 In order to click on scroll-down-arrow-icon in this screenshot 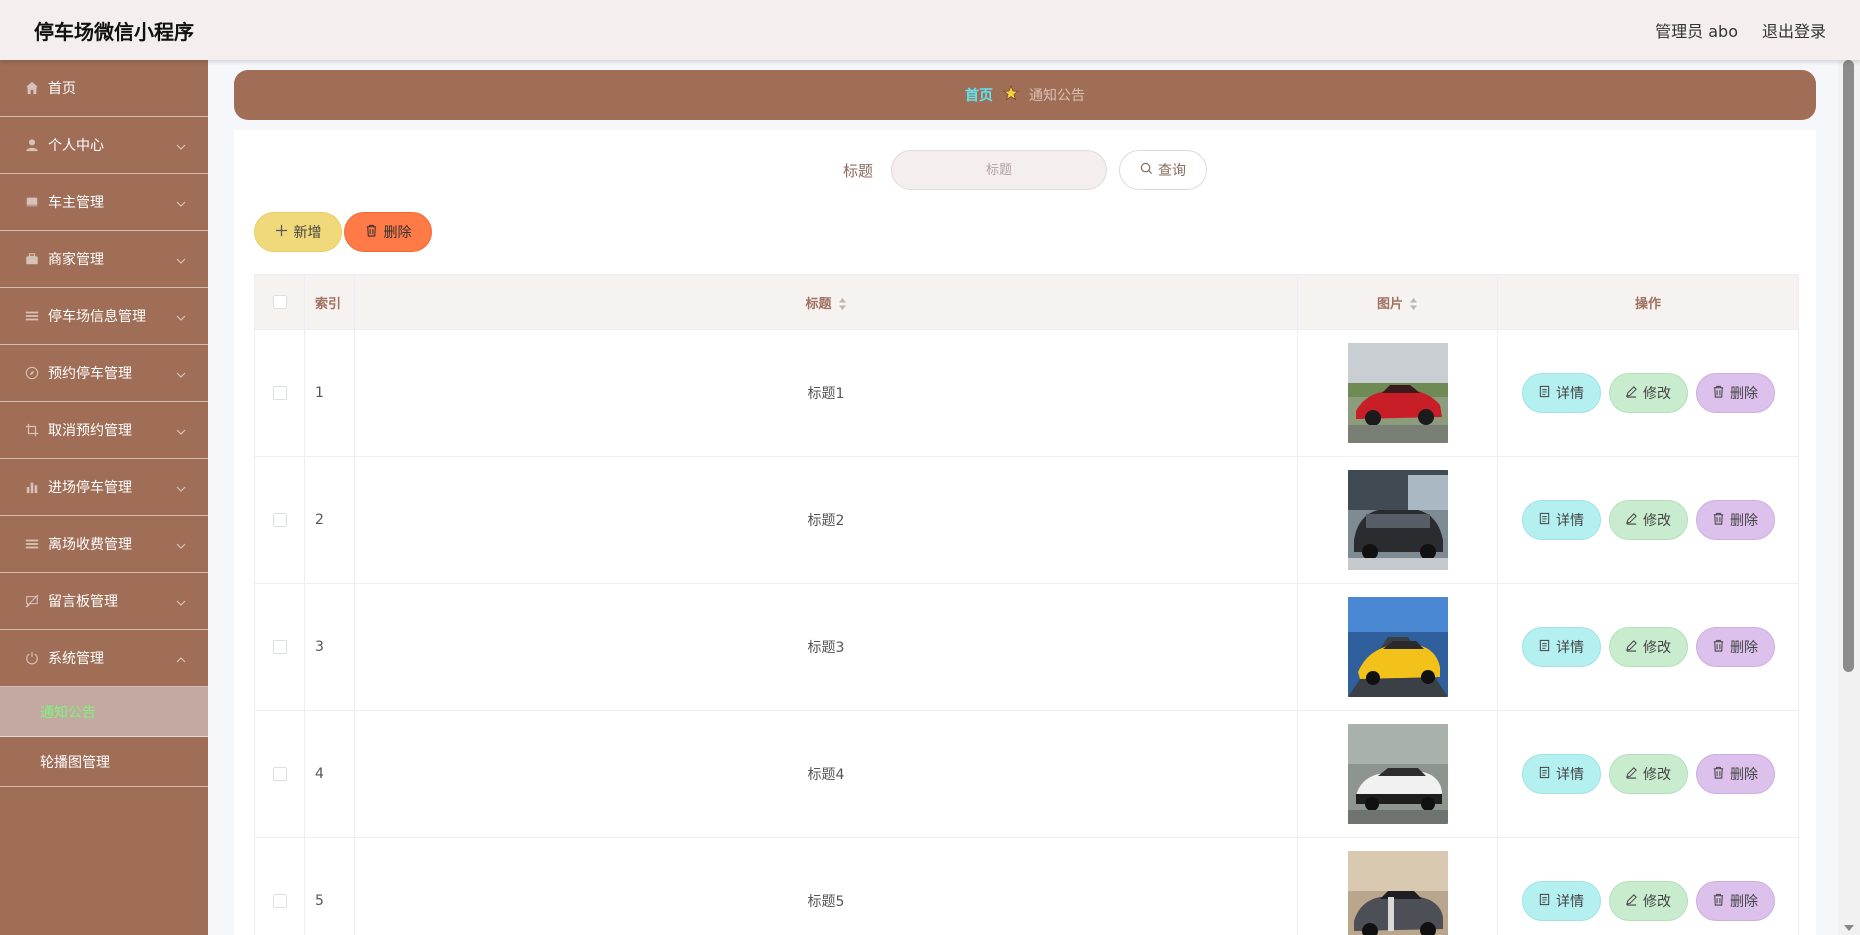, I will do `click(1849, 928)`.